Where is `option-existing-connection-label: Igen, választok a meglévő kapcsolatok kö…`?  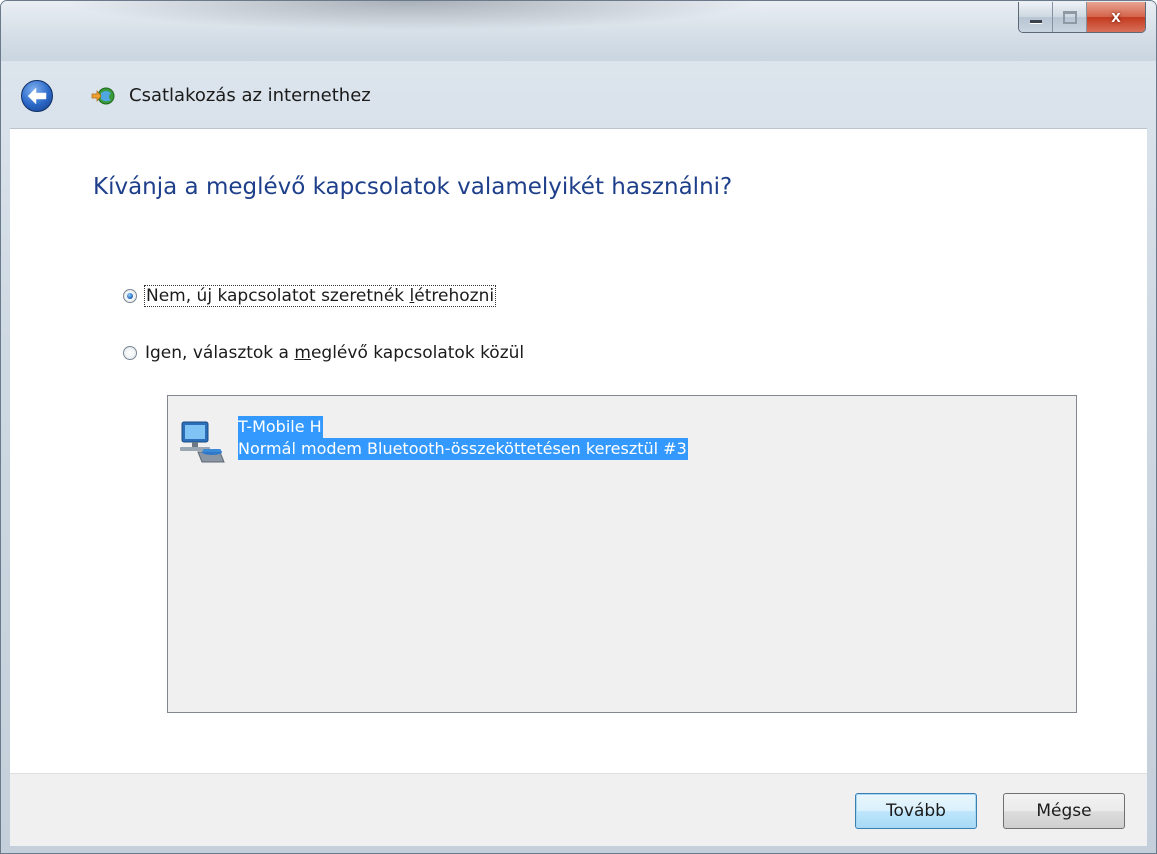
option-existing-connection-label: Igen, választok a meglévő kapcsolatok kö… is located at coordinates (334, 353).